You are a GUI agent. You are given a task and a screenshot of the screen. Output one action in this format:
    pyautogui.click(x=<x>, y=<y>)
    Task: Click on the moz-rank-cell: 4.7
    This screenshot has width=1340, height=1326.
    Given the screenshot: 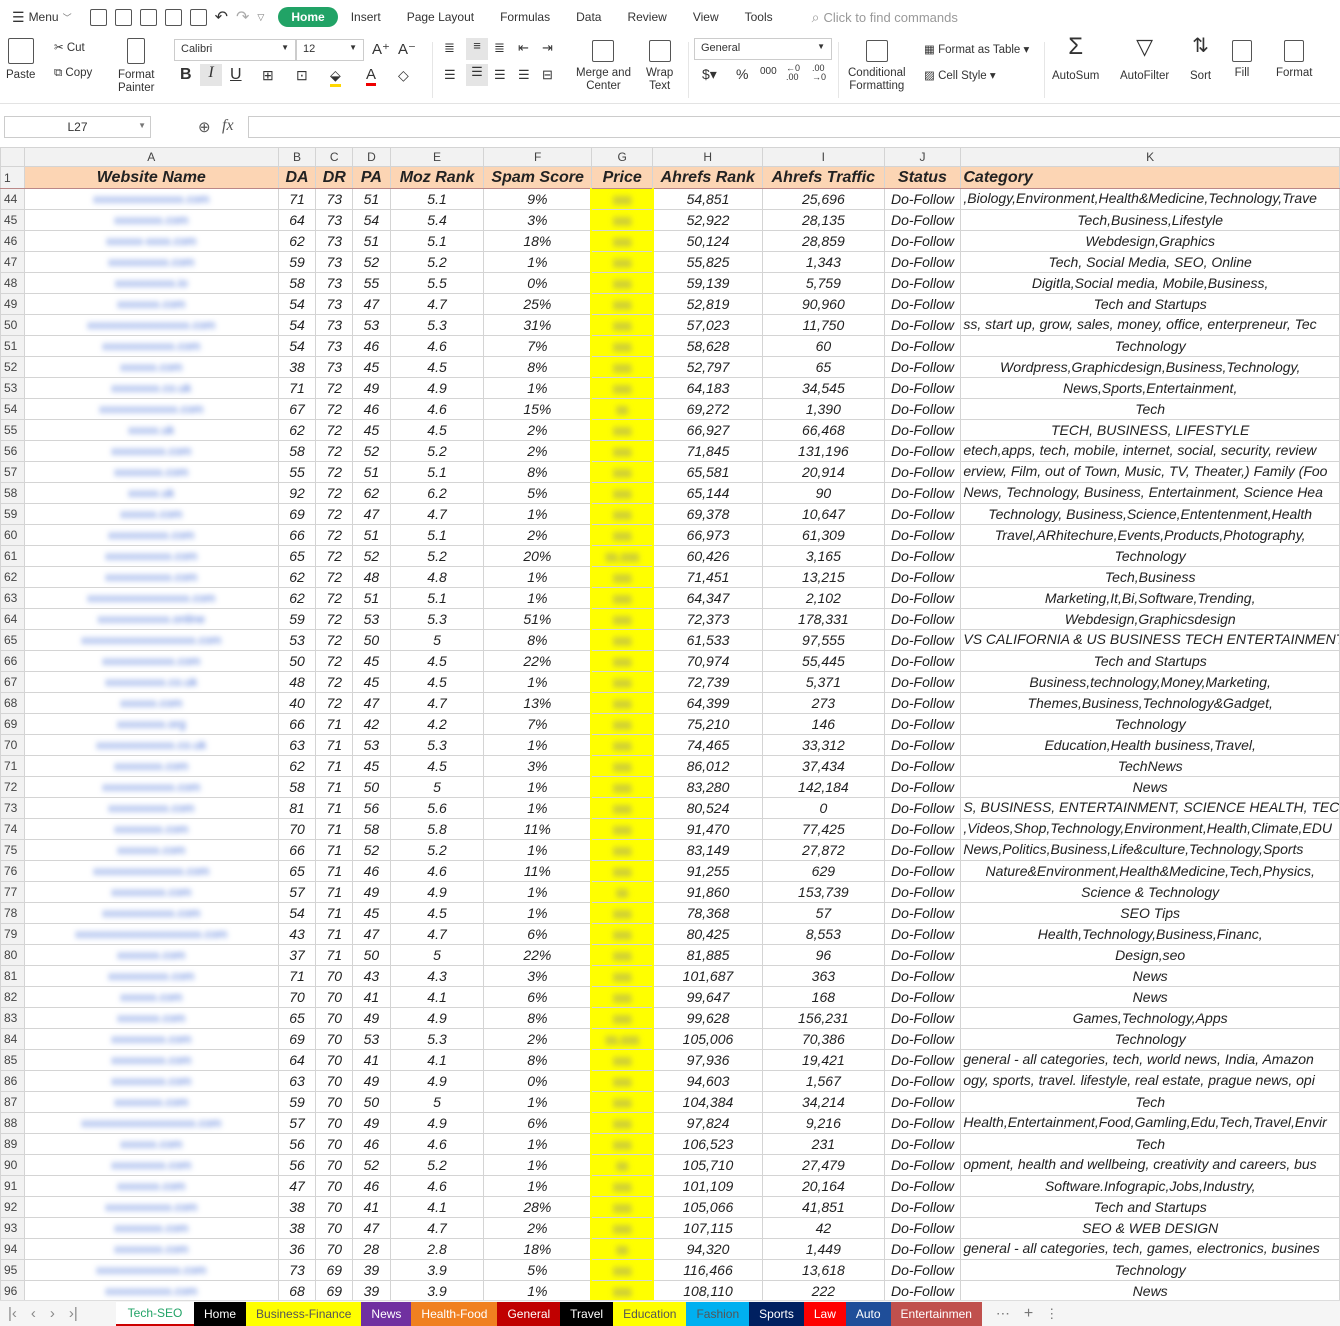 What is the action you would take?
    pyautogui.click(x=437, y=703)
    